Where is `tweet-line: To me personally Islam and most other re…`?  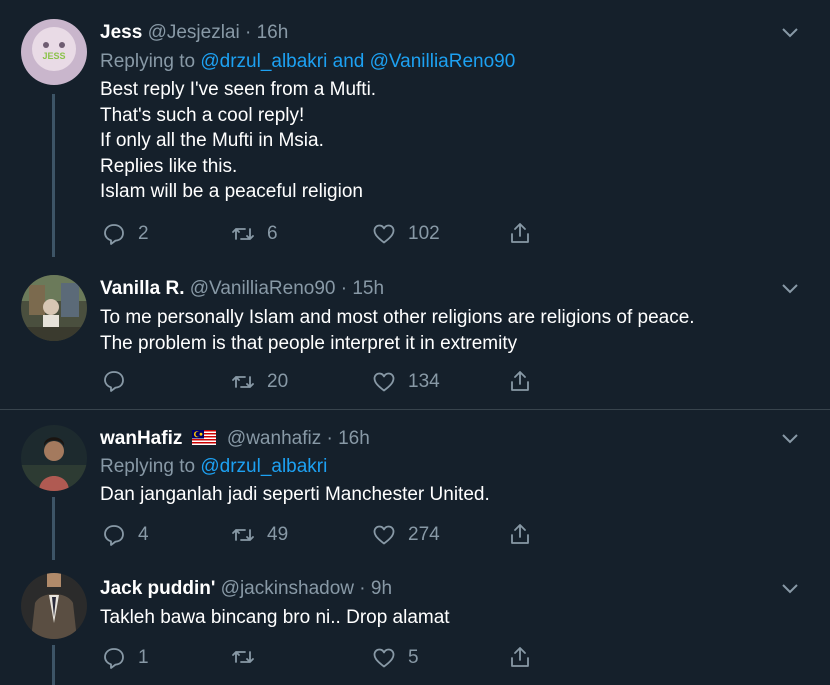
tweet-line: To me personally Islam and most other re… is located at coordinates (397, 317).